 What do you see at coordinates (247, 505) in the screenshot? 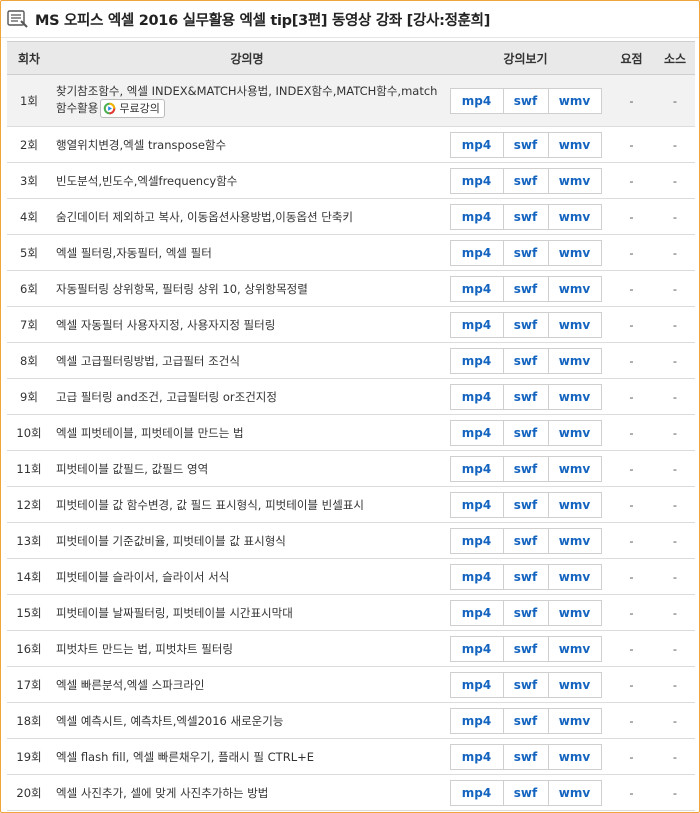
I see `lecture-title-cell: 피벗테이블 값 함수변경, 값 필드 표시형식, 피벗테이블 빈셀표시` at bounding box center [247, 505].